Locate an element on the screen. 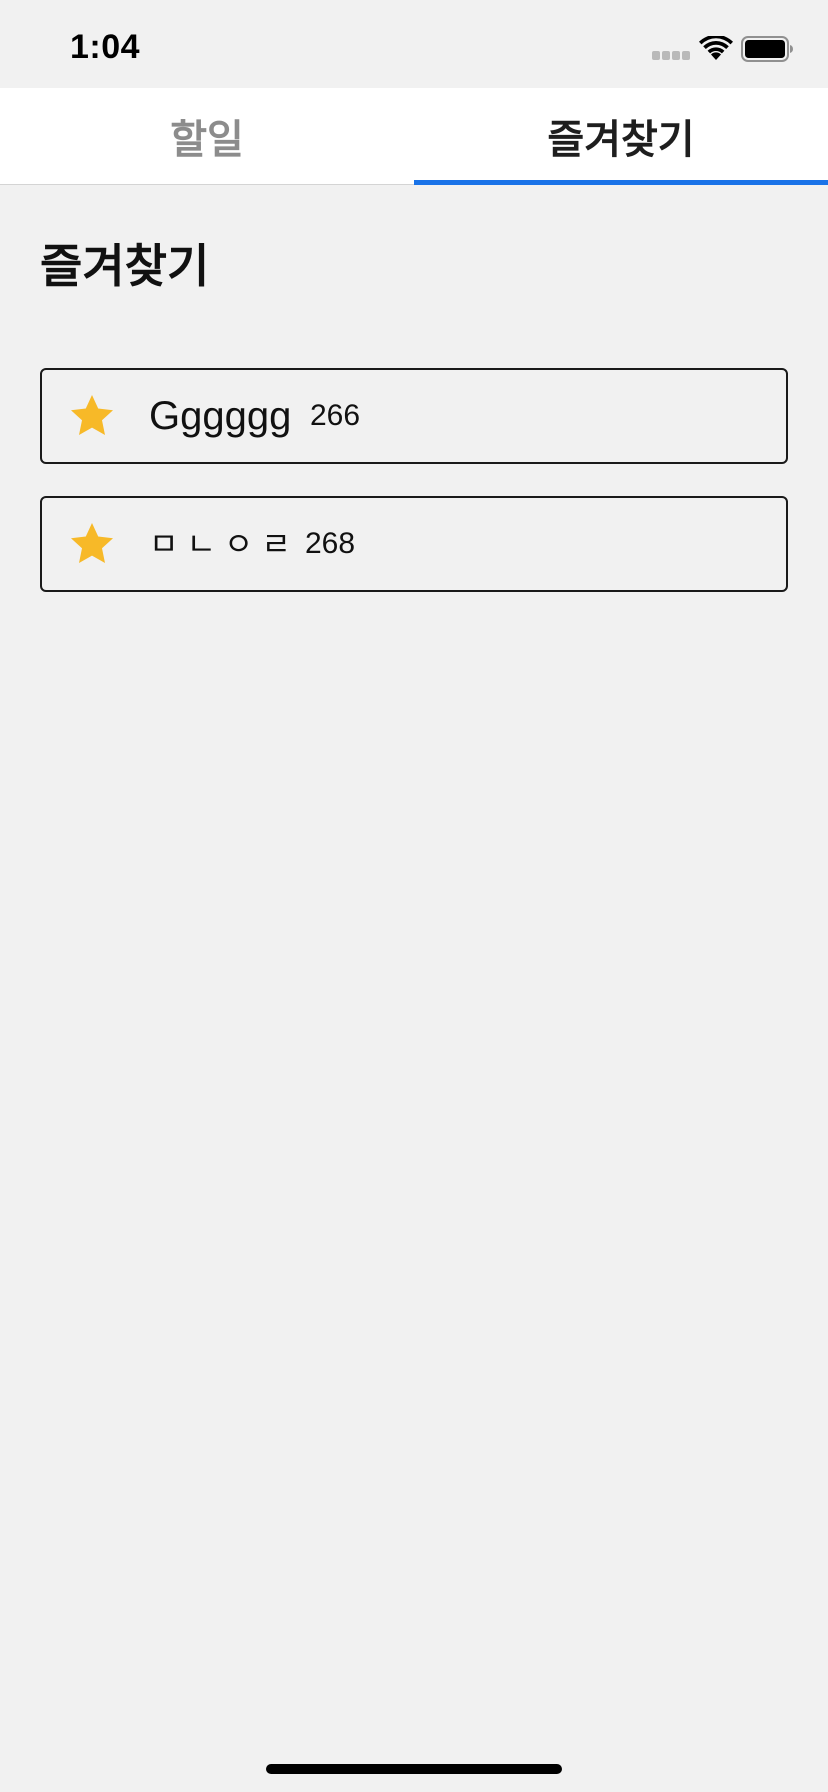  wifi-icon is located at coordinates (716, 48).